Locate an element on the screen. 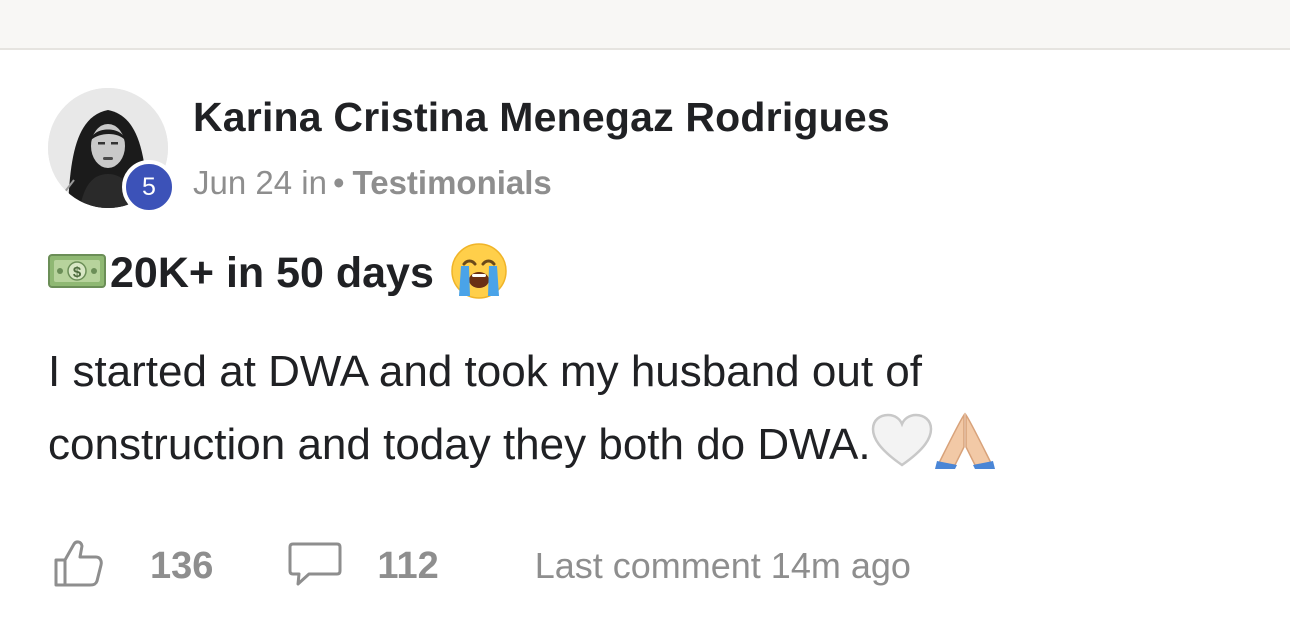 This screenshot has height=622, width=1290. money-bill-icon: $ is located at coordinates (78, 273).